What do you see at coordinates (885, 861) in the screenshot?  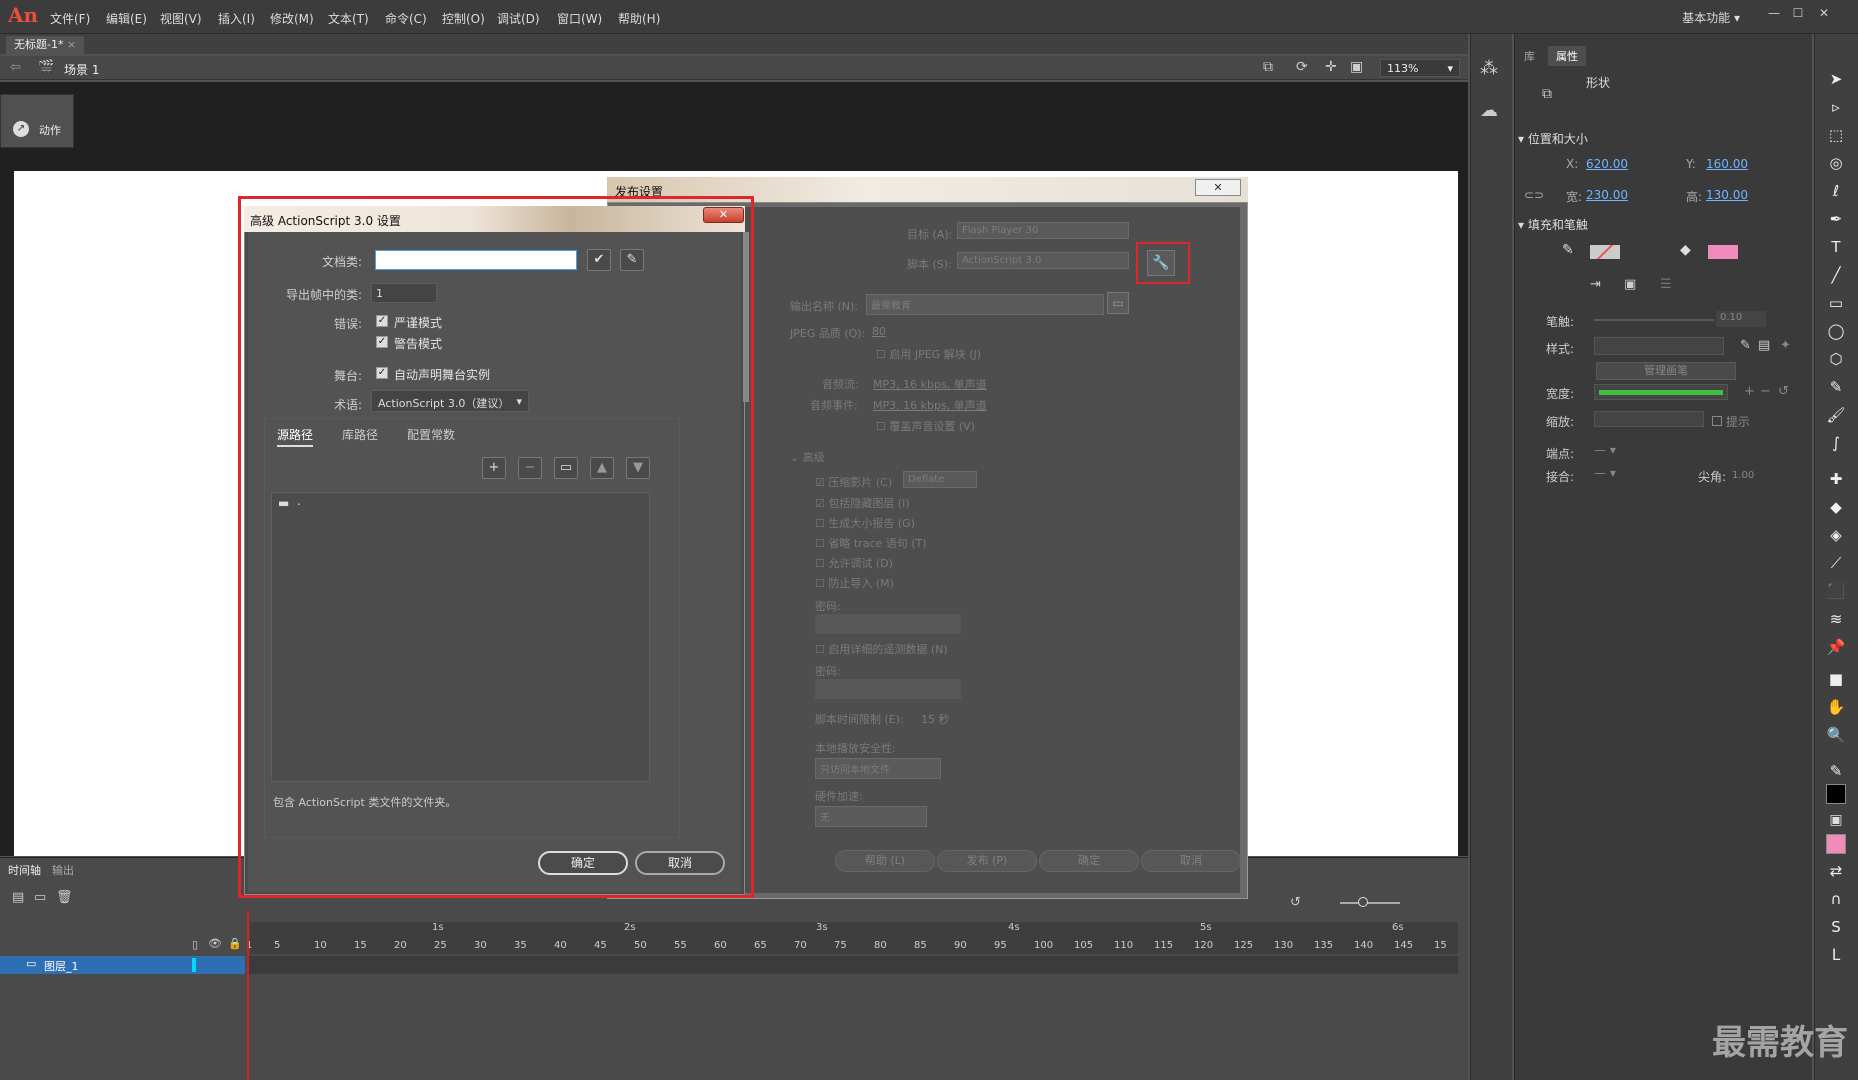 I see `publish-help-button: 帮助 (L)` at bounding box center [885, 861].